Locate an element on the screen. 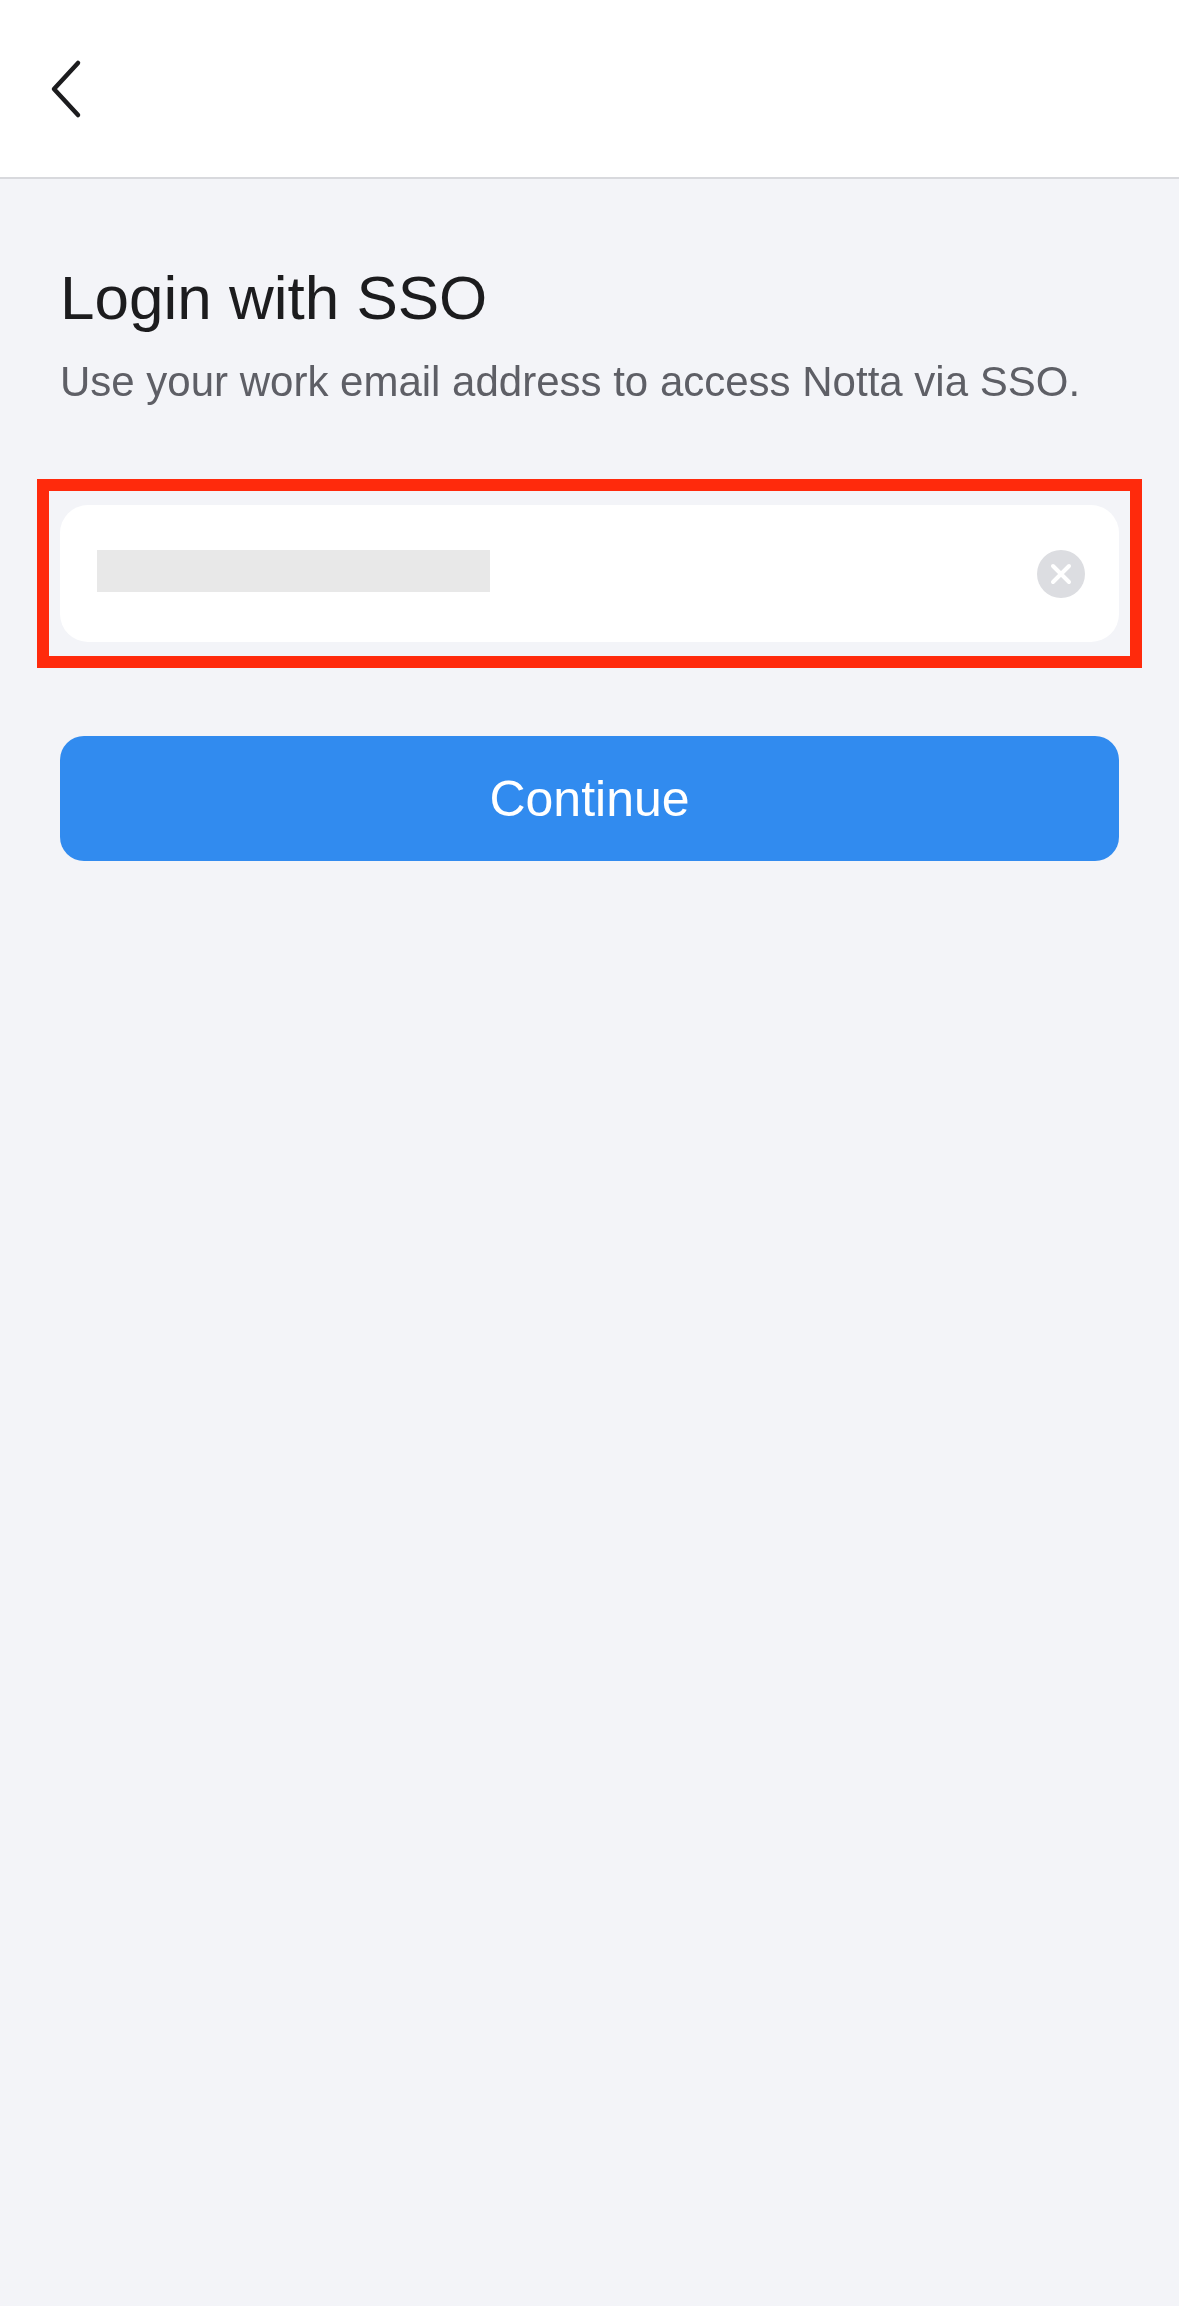 The width and height of the screenshot is (1179, 2306). email-field is located at coordinates (589, 574).